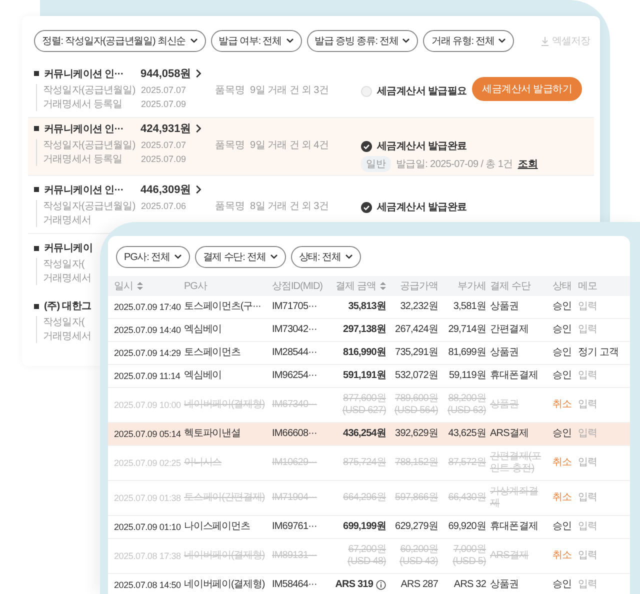  What do you see at coordinates (362, 41) in the screenshot?
I see `filter-dropdown: 발급 증빙 종류: 전체` at bounding box center [362, 41].